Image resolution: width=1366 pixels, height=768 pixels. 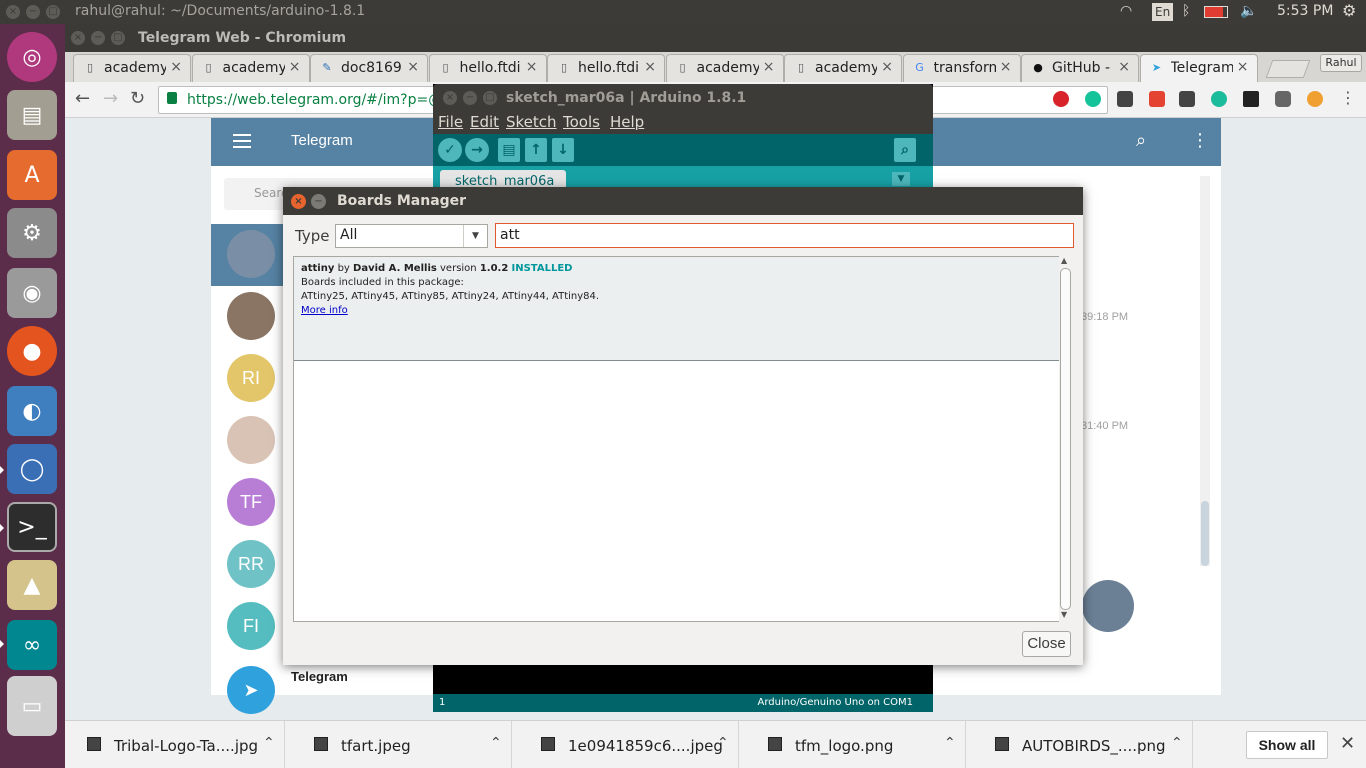 I want to click on clock: 5:53 PM, so click(x=1305, y=11).